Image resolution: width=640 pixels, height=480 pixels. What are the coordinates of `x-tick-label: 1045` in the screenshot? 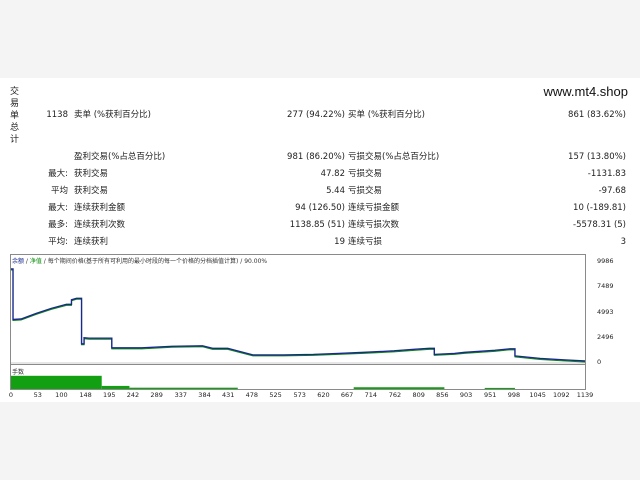 It's located at (537, 395).